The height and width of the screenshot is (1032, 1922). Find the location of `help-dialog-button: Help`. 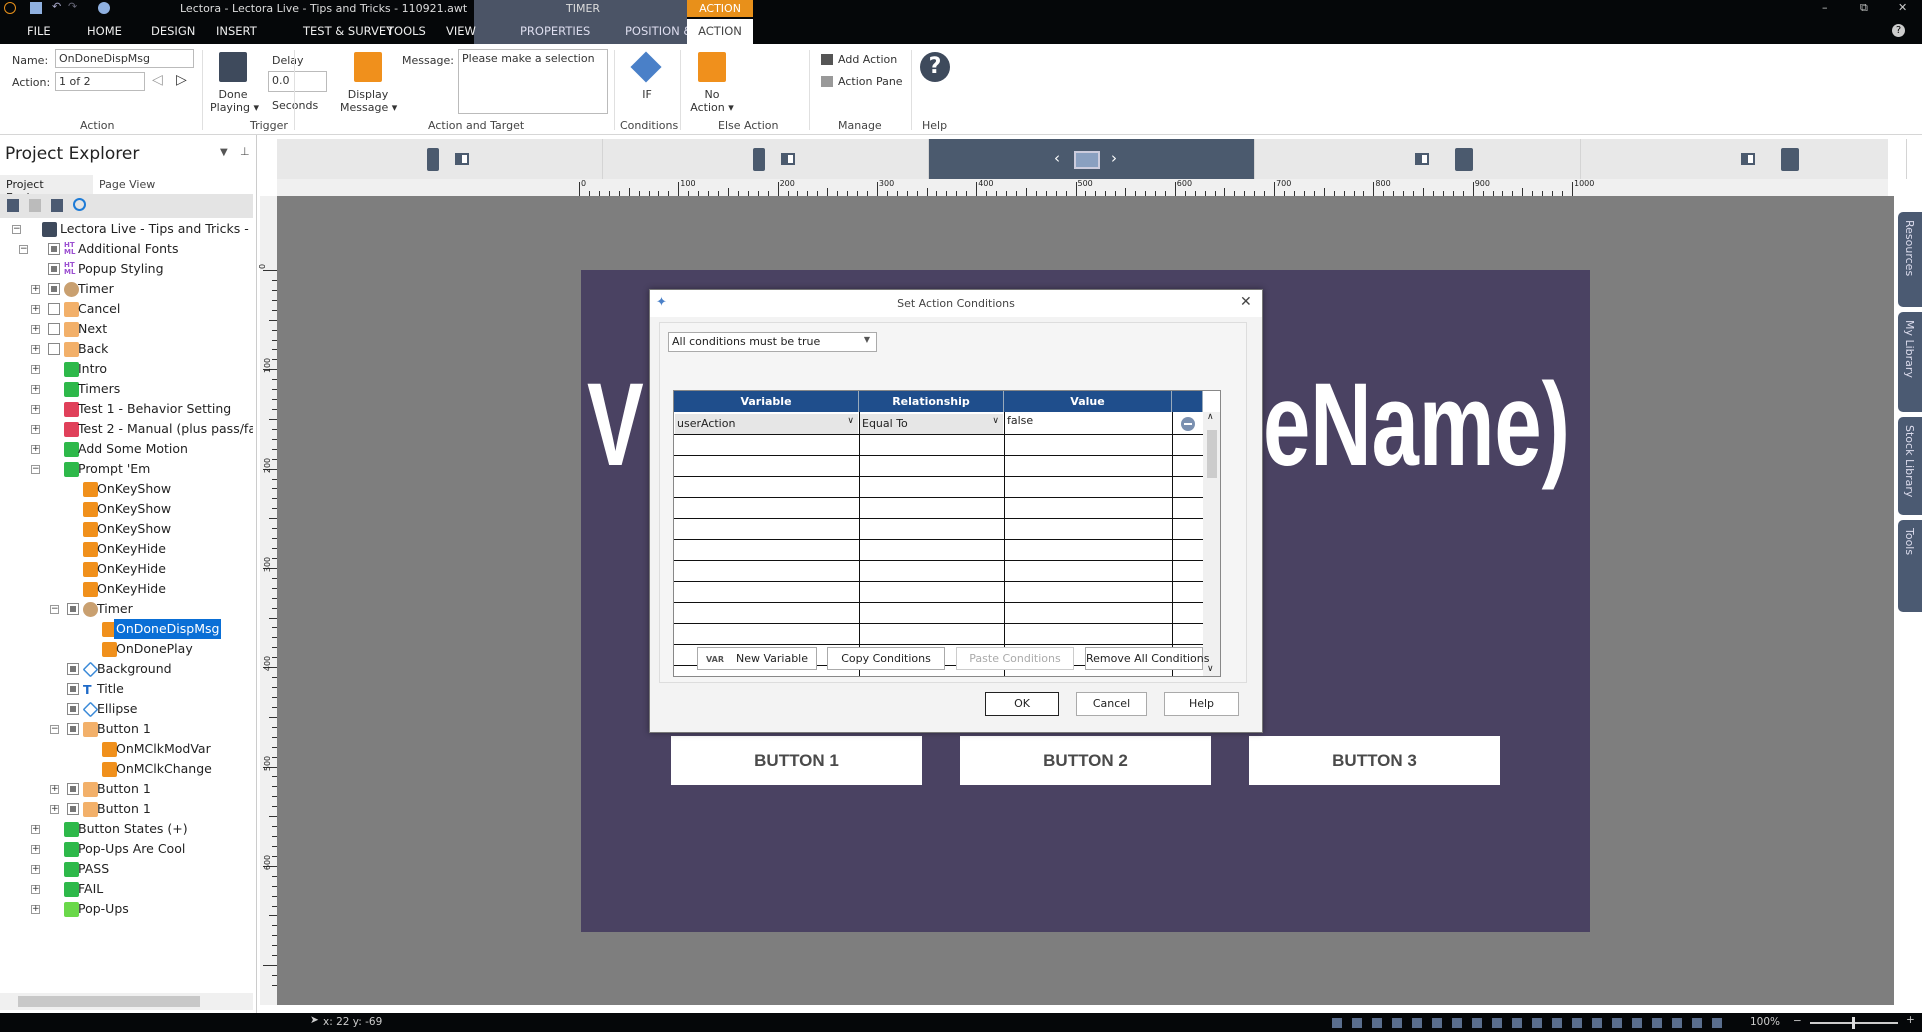

help-dialog-button: Help is located at coordinates (1201, 704).